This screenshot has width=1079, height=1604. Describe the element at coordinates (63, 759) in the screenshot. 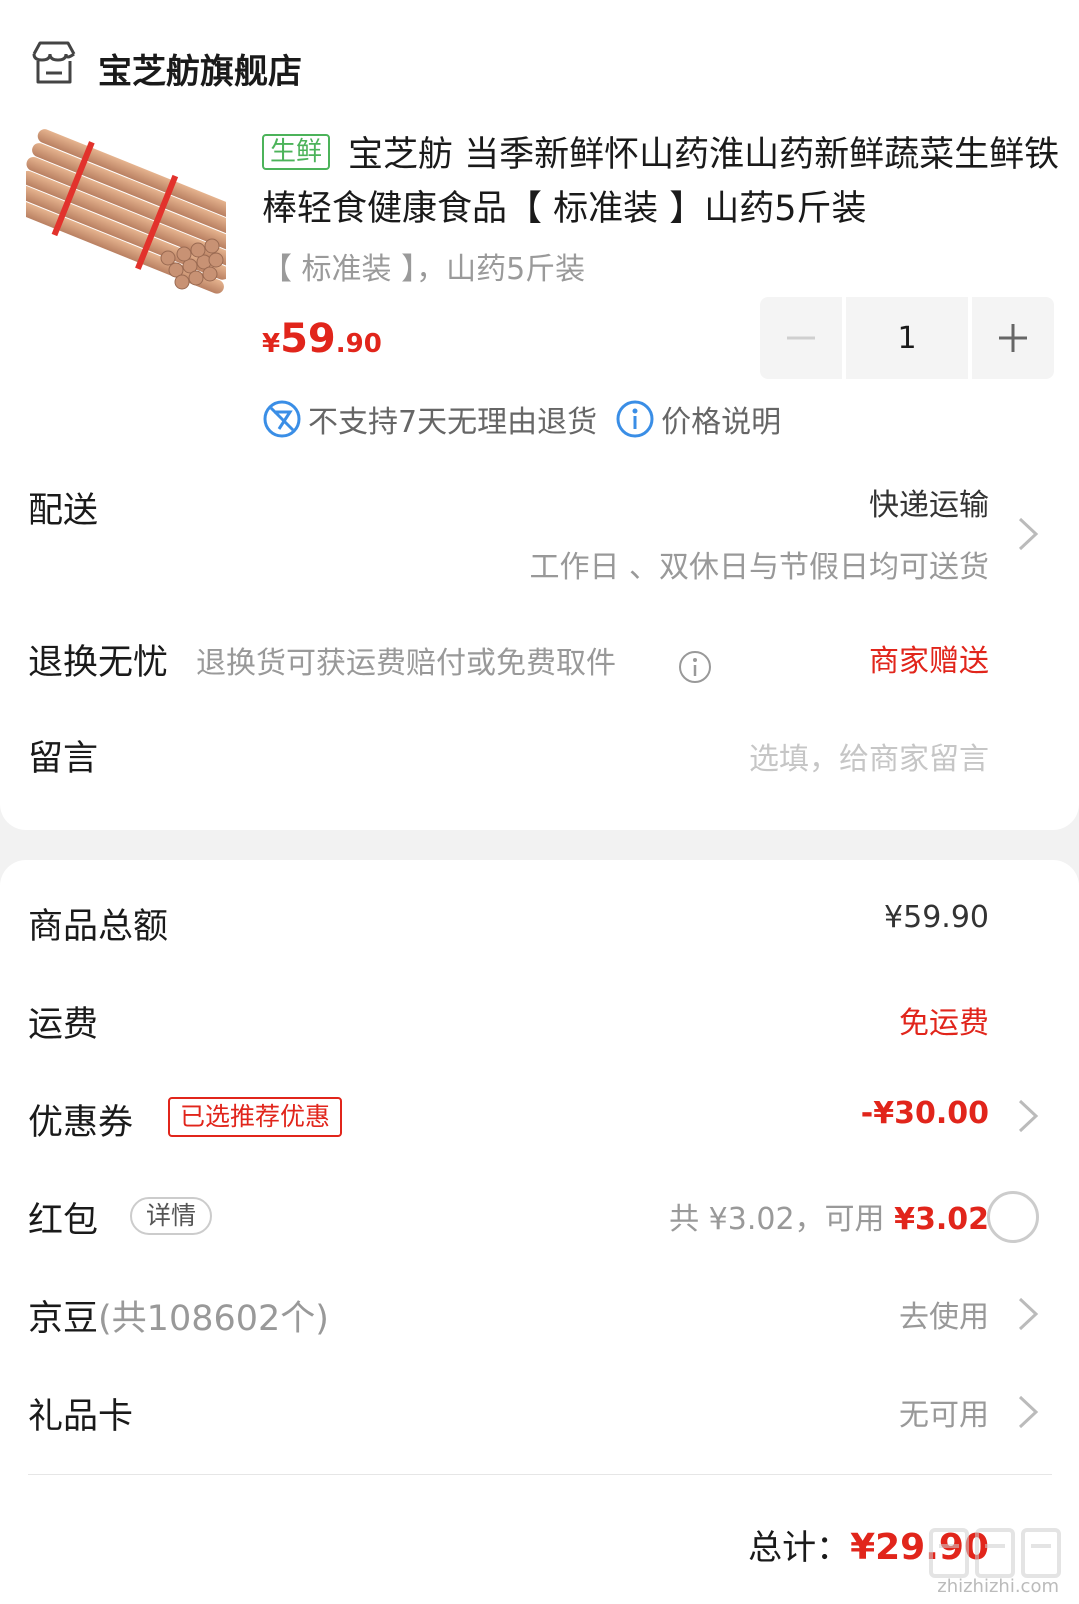

I see `message-label: 留言` at that location.